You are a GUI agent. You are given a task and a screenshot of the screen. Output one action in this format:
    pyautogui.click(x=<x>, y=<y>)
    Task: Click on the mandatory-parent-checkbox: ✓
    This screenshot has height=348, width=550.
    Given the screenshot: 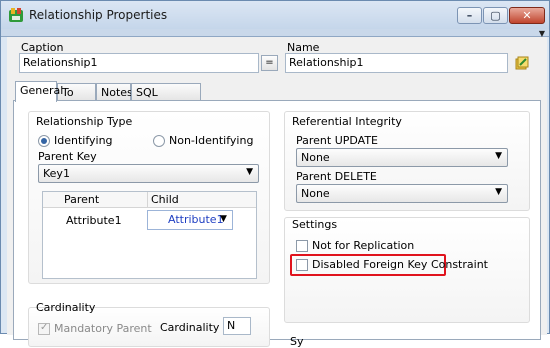 What is the action you would take?
    pyautogui.click(x=44, y=328)
    